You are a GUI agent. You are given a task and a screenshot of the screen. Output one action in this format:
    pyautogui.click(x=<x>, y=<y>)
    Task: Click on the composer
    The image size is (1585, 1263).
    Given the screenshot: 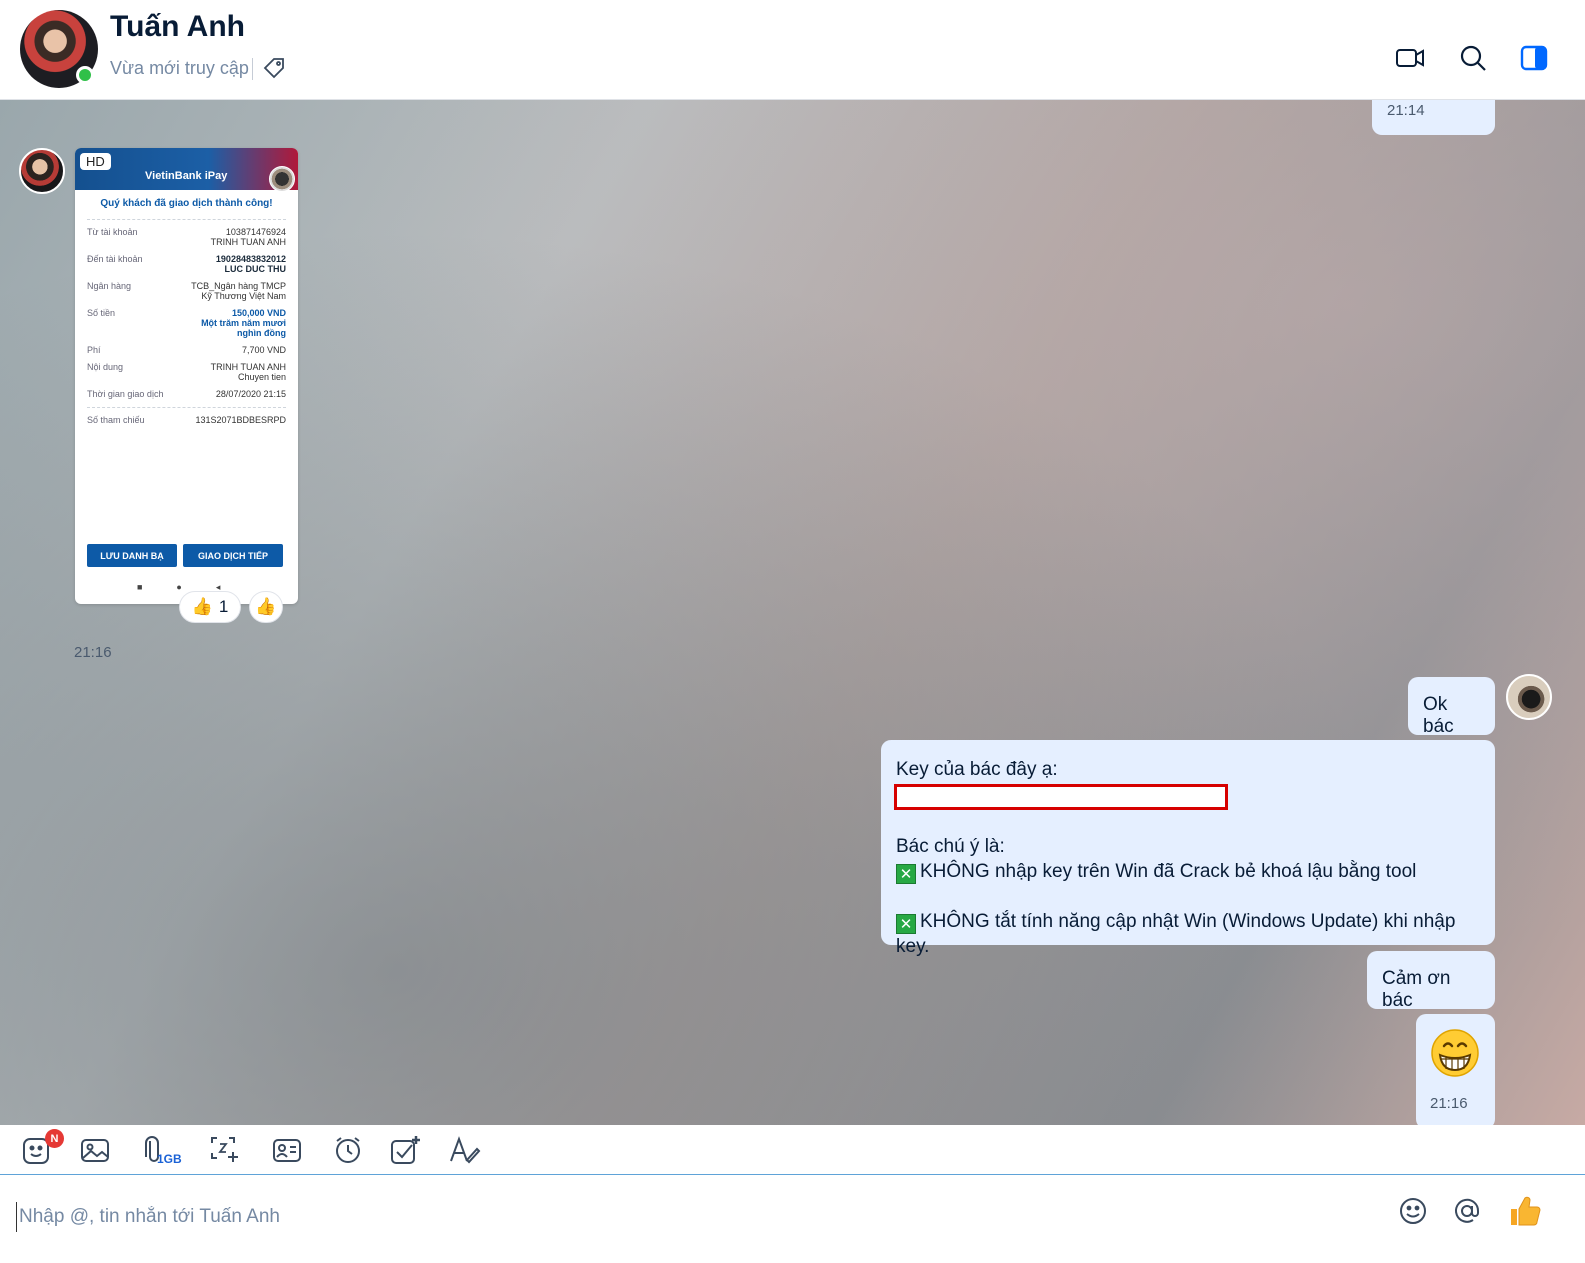 What is the action you would take?
    pyautogui.click(x=792, y=1219)
    